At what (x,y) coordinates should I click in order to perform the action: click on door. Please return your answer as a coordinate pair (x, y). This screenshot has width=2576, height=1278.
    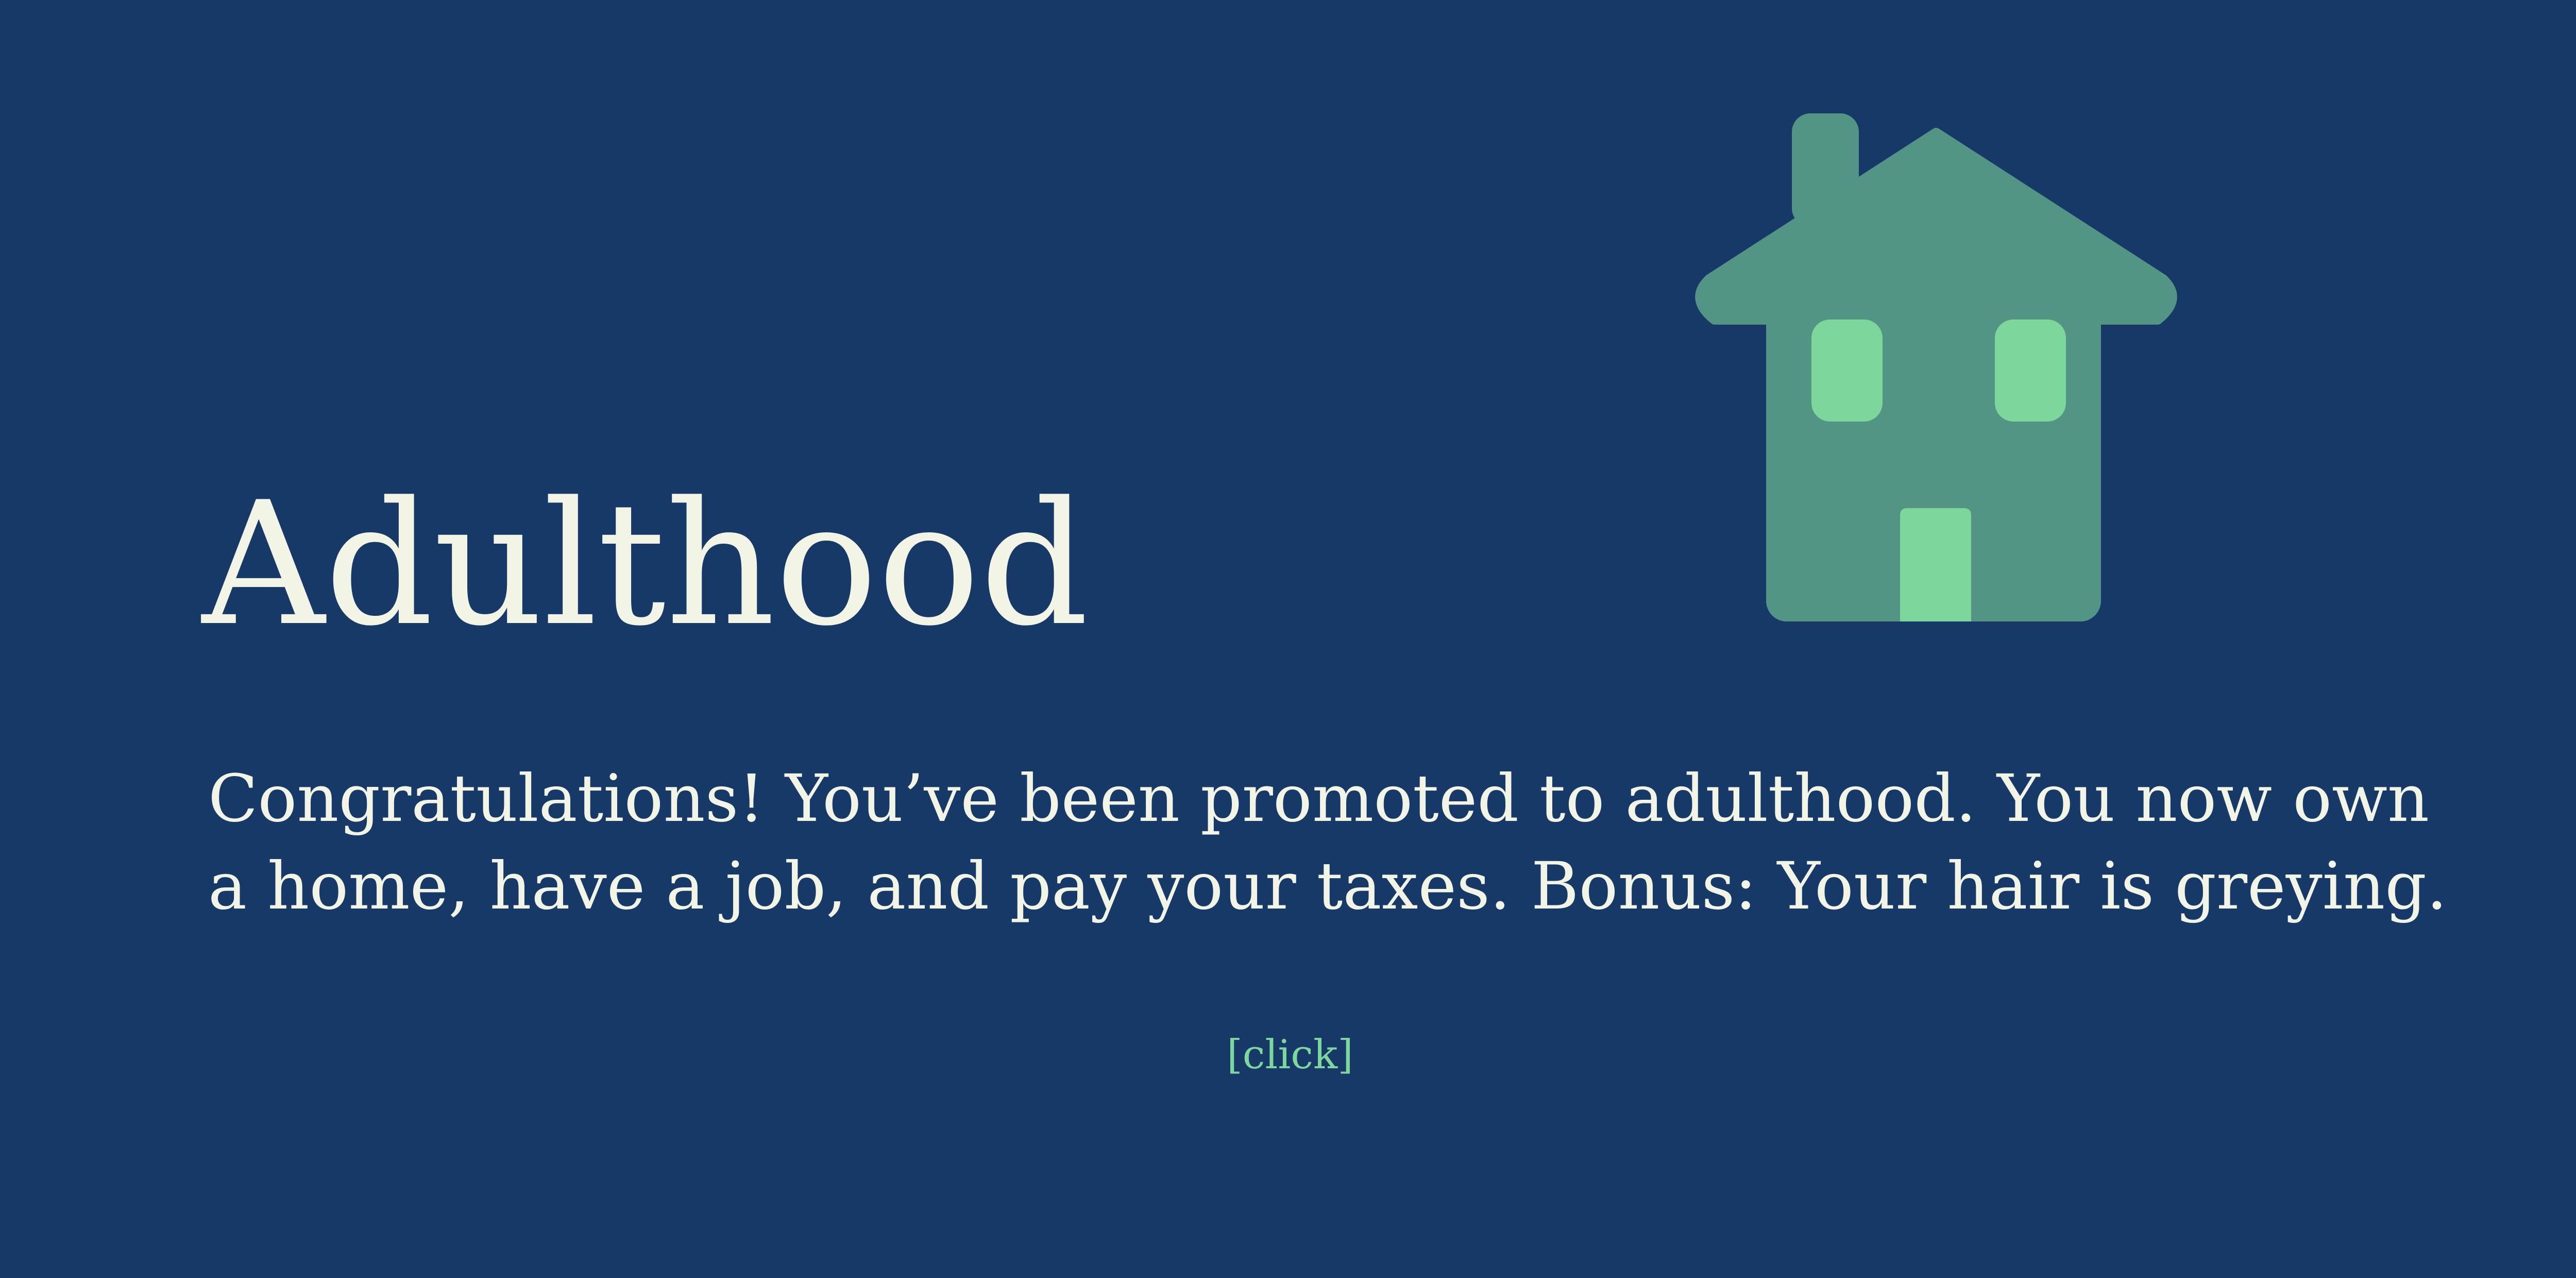
    Looking at the image, I should click on (1935, 565).